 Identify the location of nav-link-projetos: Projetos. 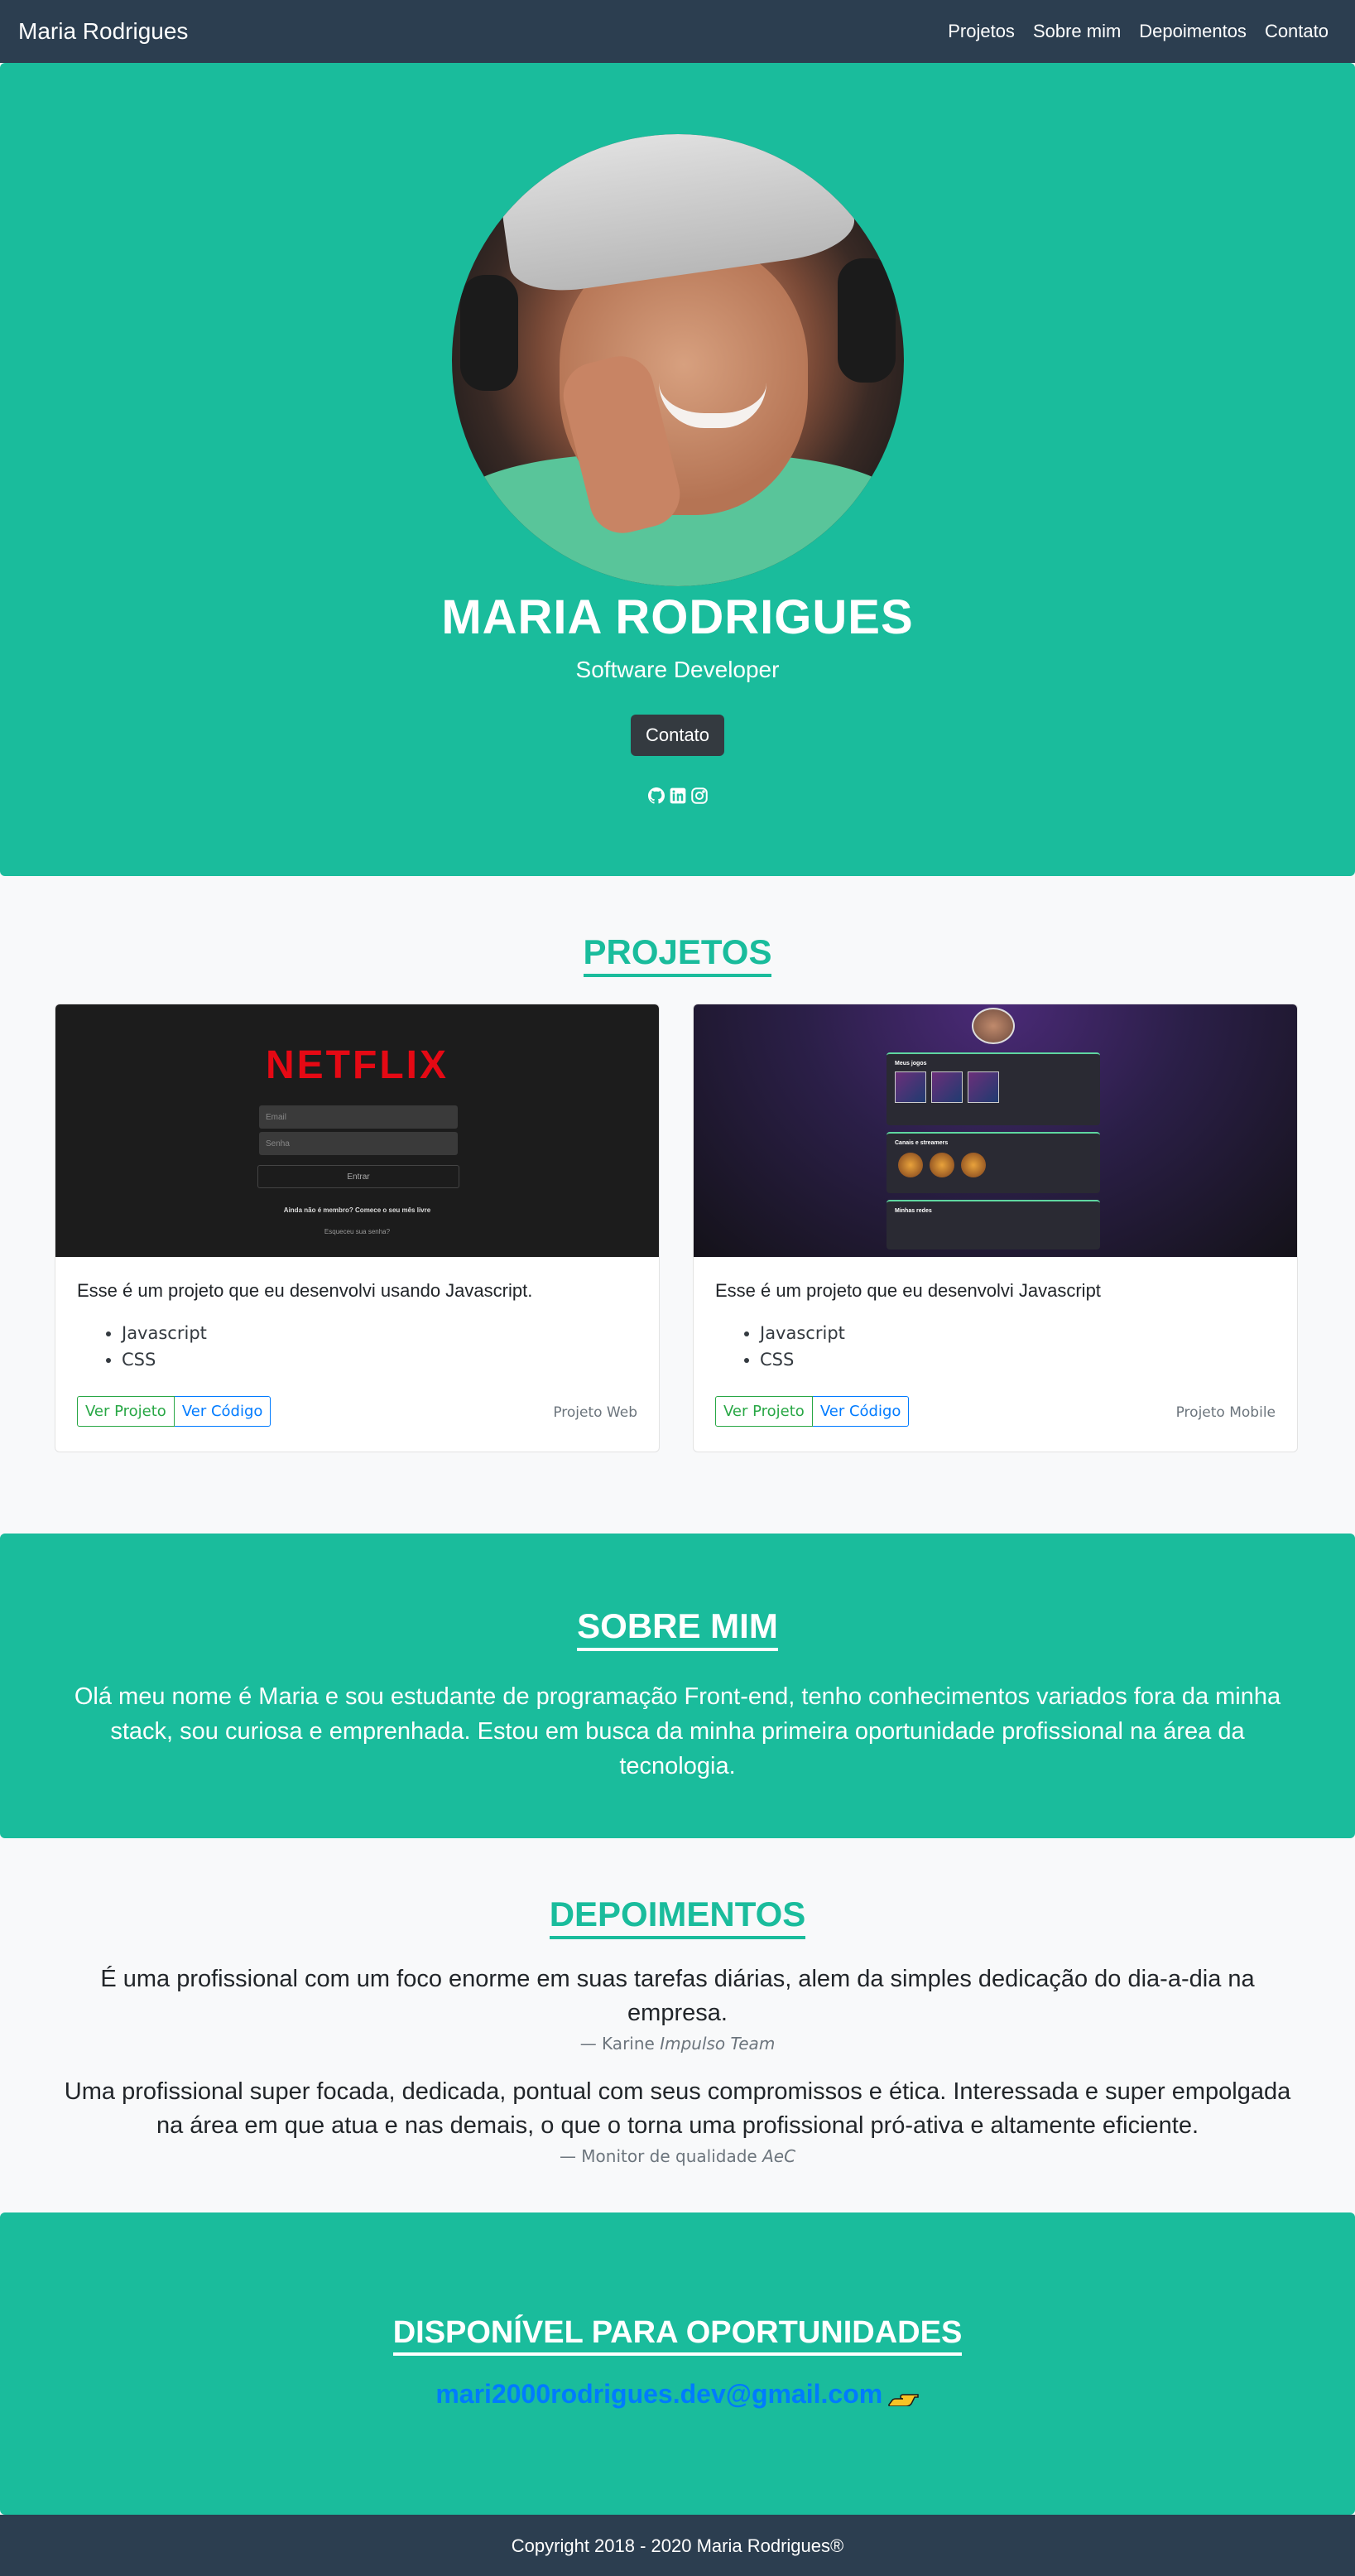
(982, 31).